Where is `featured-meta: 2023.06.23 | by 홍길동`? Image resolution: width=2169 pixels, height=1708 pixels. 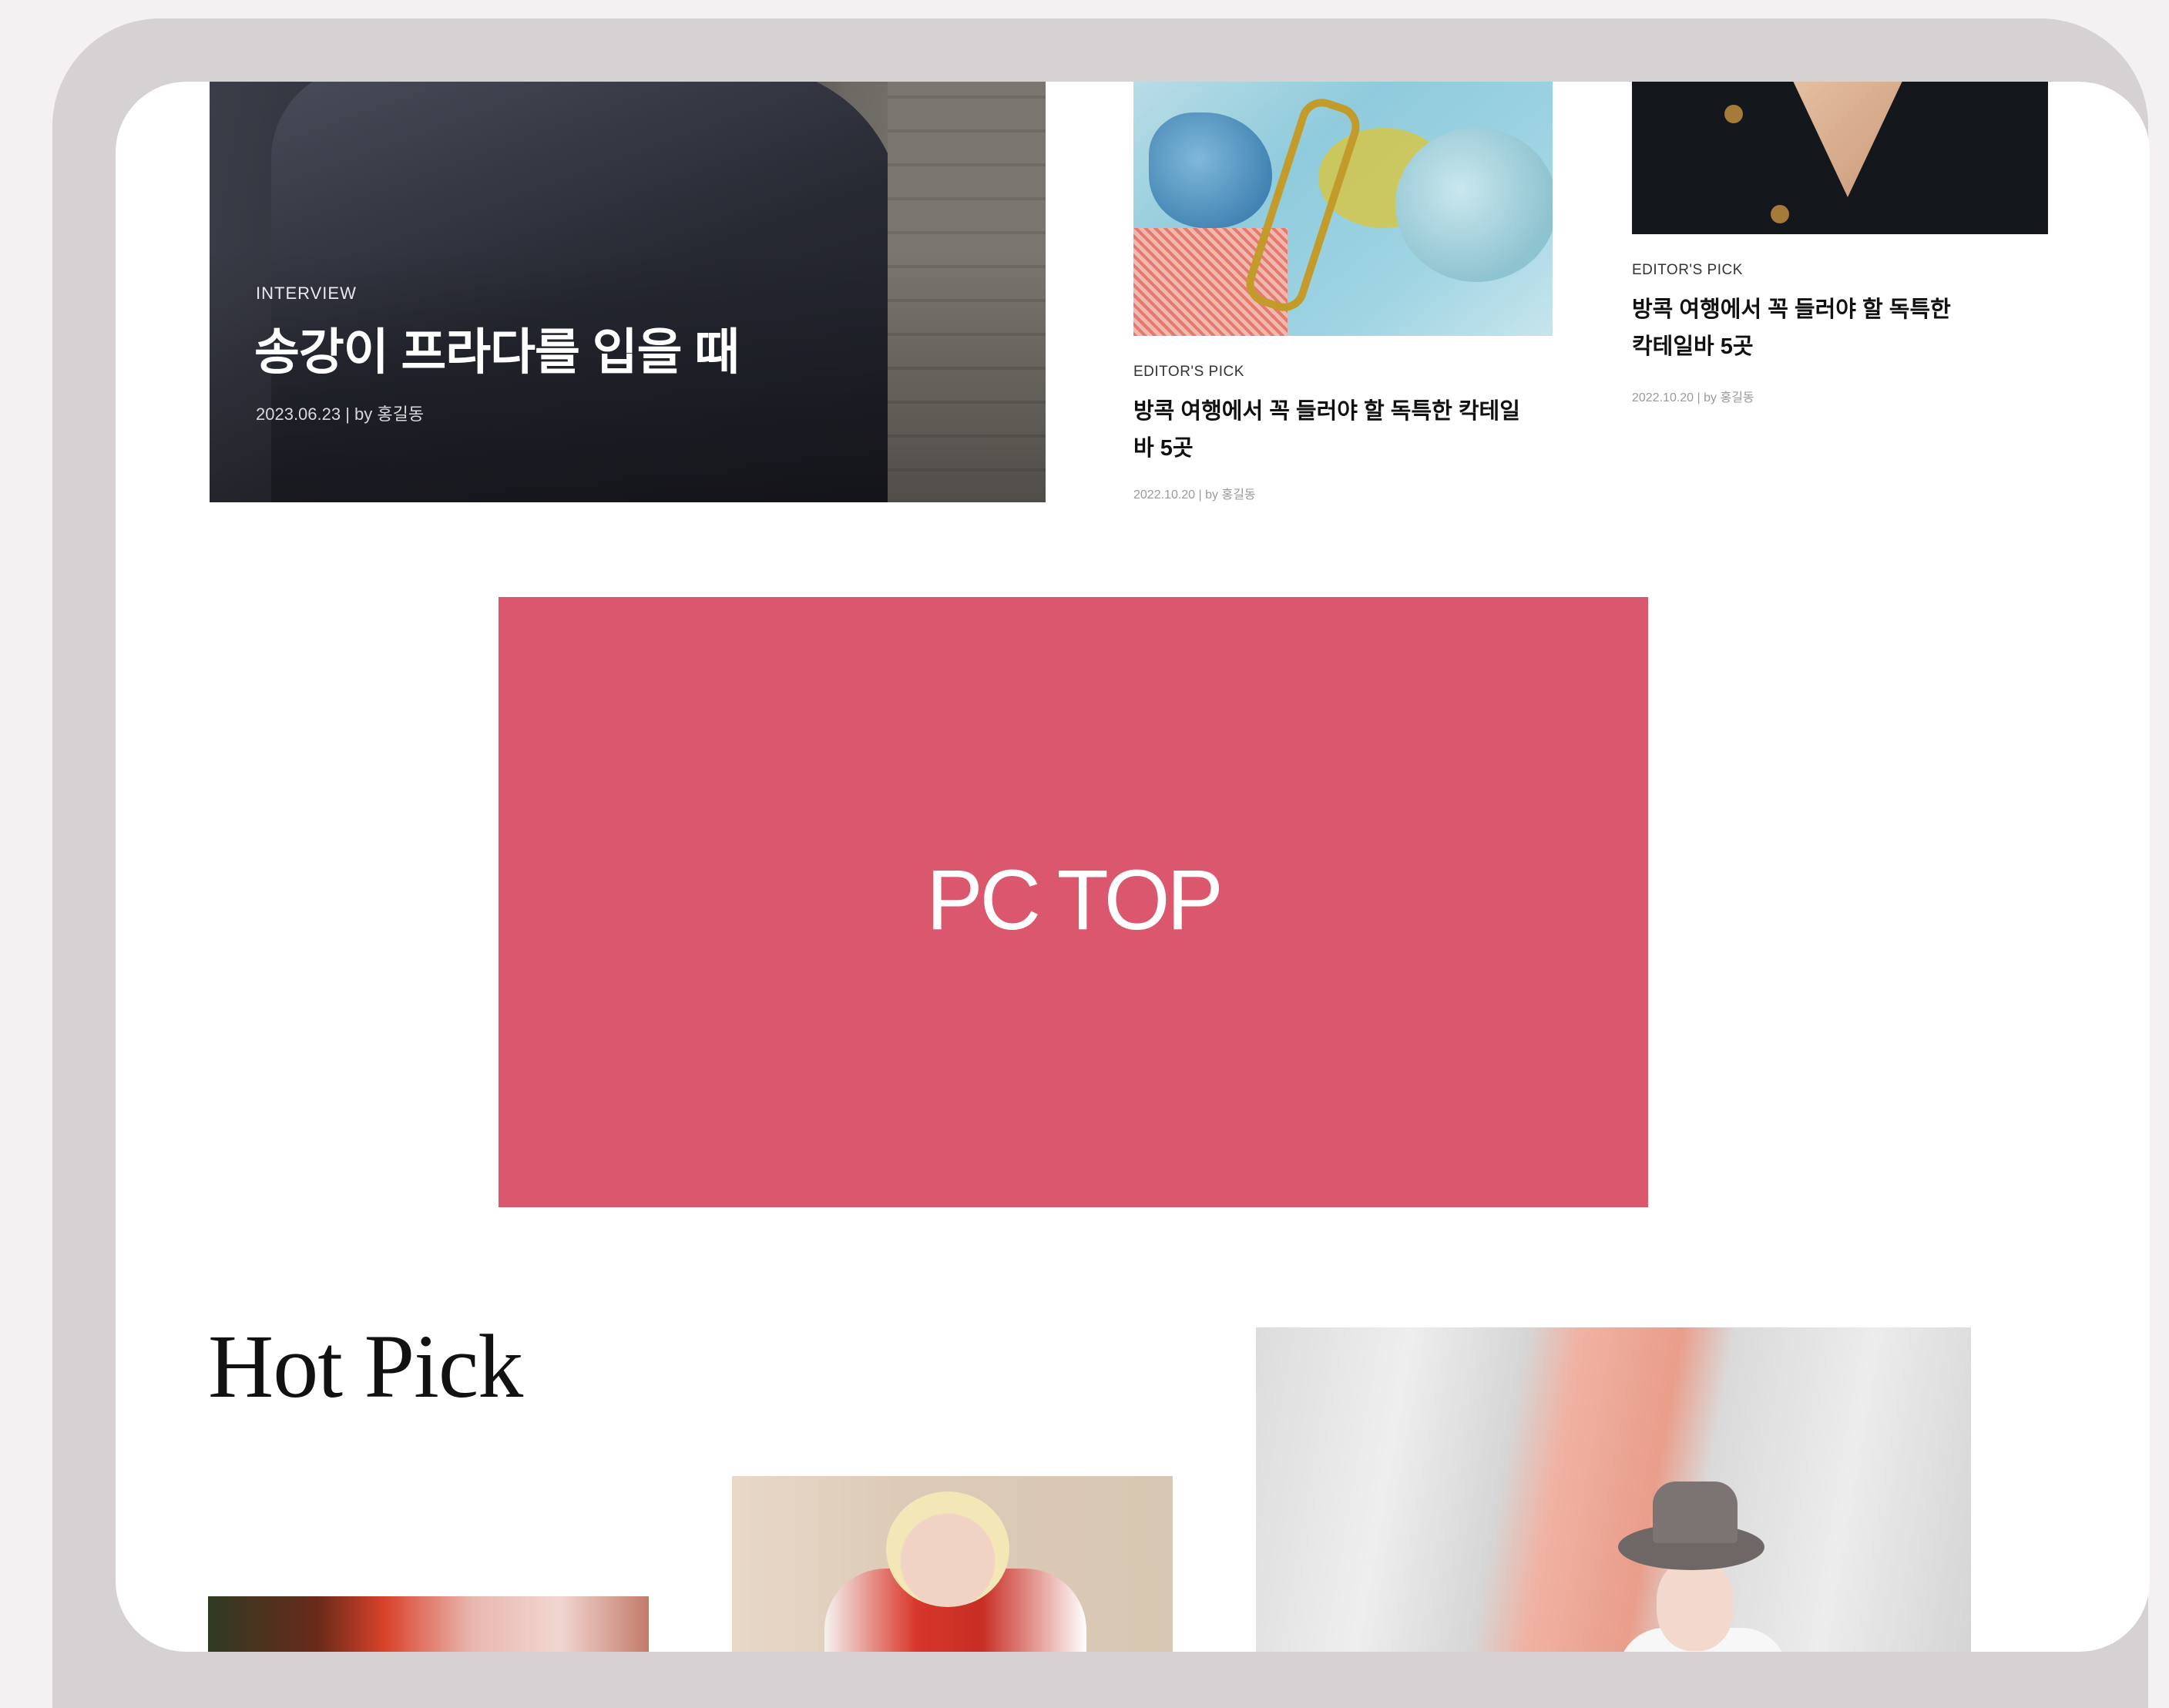
featured-meta: 2023.06.23 | by 홍길동 is located at coordinates (340, 414).